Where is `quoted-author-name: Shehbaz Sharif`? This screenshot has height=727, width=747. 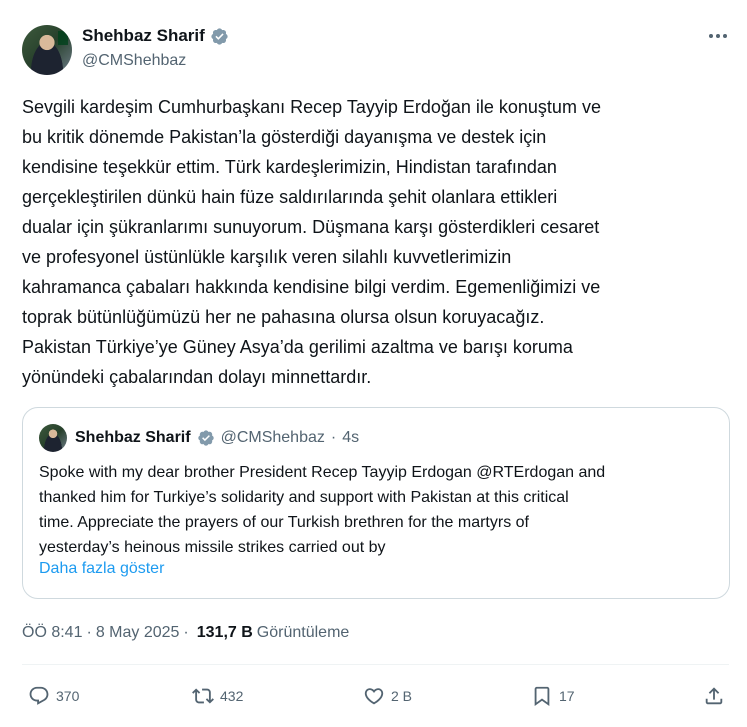
quoted-author-name: Shehbaz Sharif is located at coordinates (133, 437).